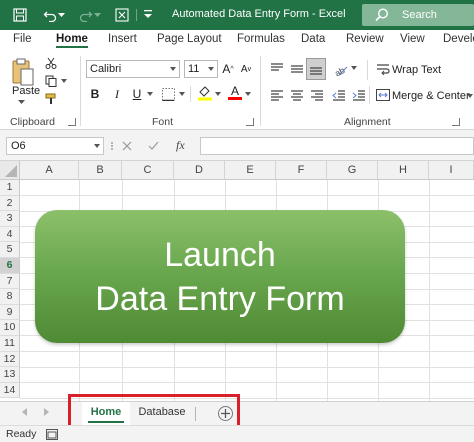 The width and height of the screenshot is (474, 442). I want to click on column-header-i: I, so click(451, 170).